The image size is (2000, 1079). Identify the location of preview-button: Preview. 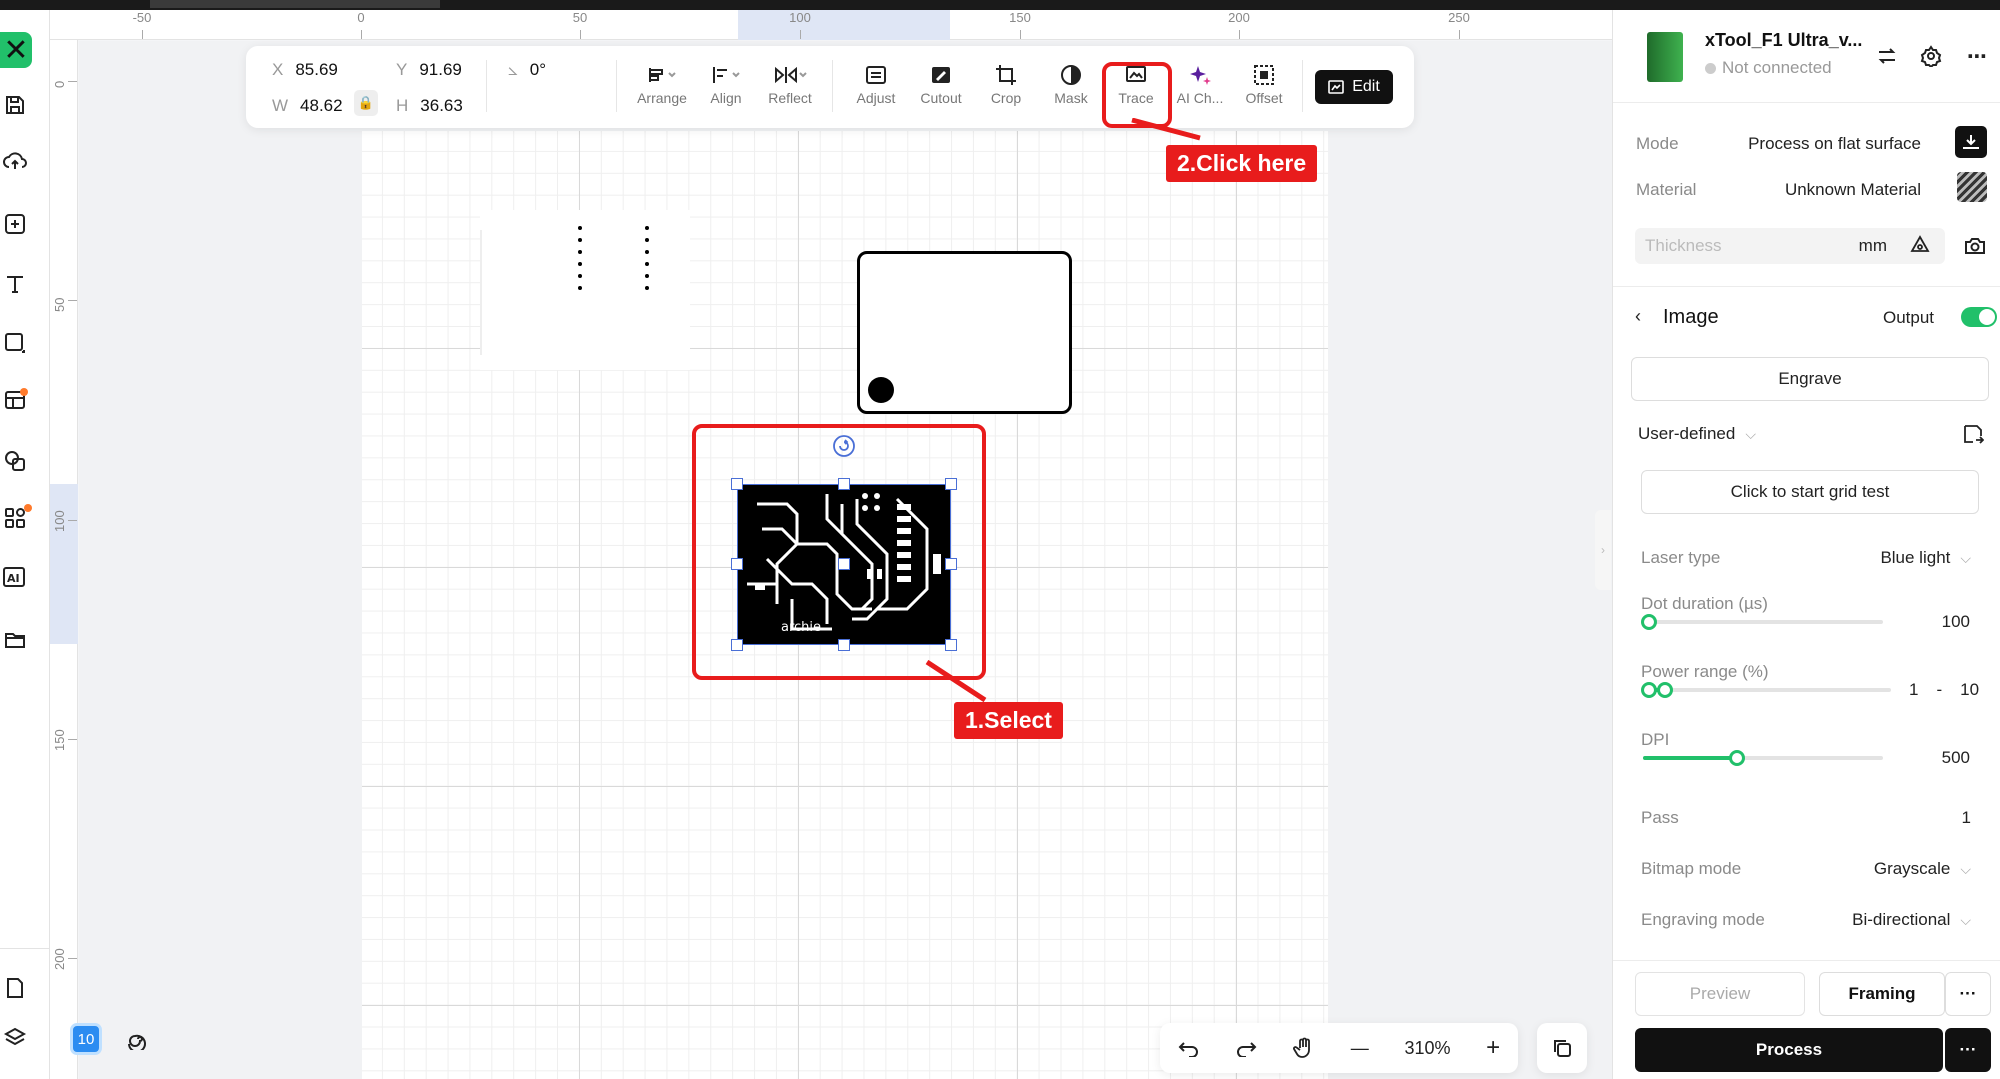
(1720, 994).